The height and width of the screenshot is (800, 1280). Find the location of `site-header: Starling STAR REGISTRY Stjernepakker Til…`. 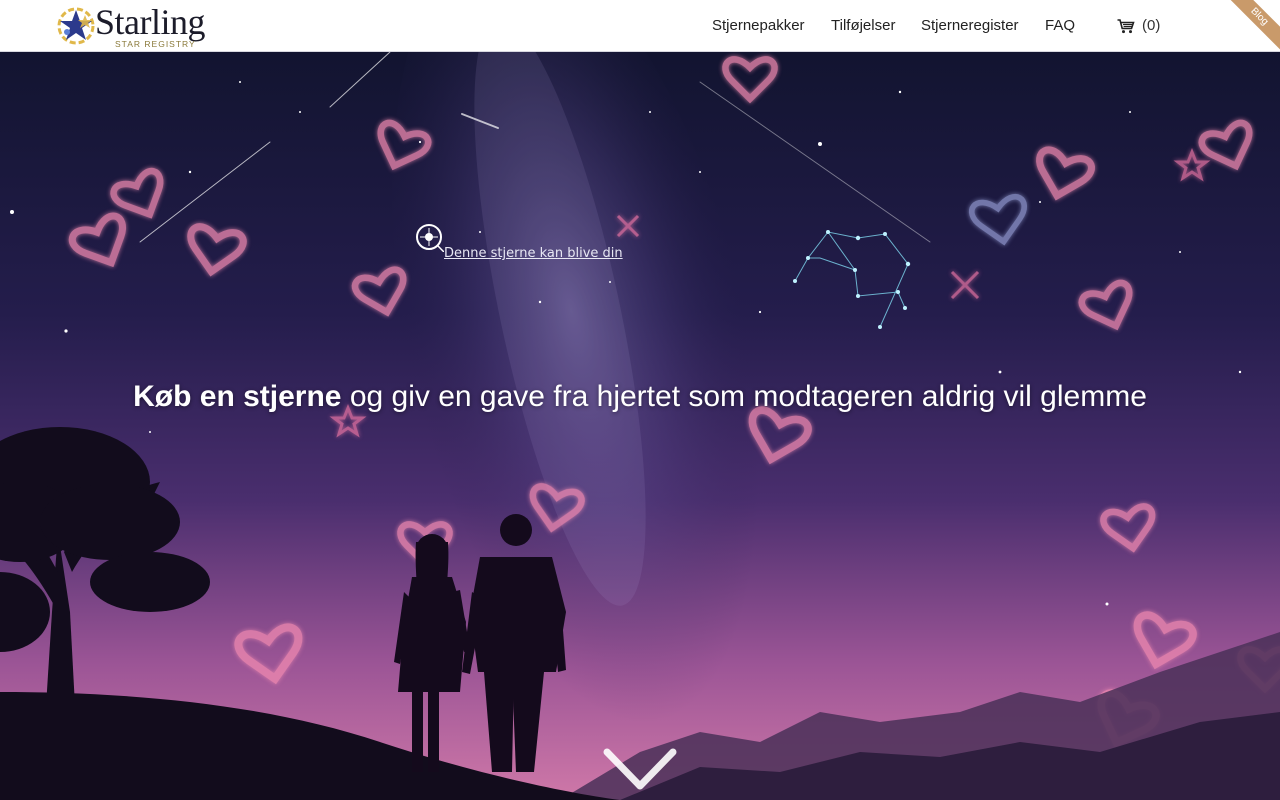

site-header: Starling STAR REGISTRY Stjernepakker Til… is located at coordinates (640, 26).